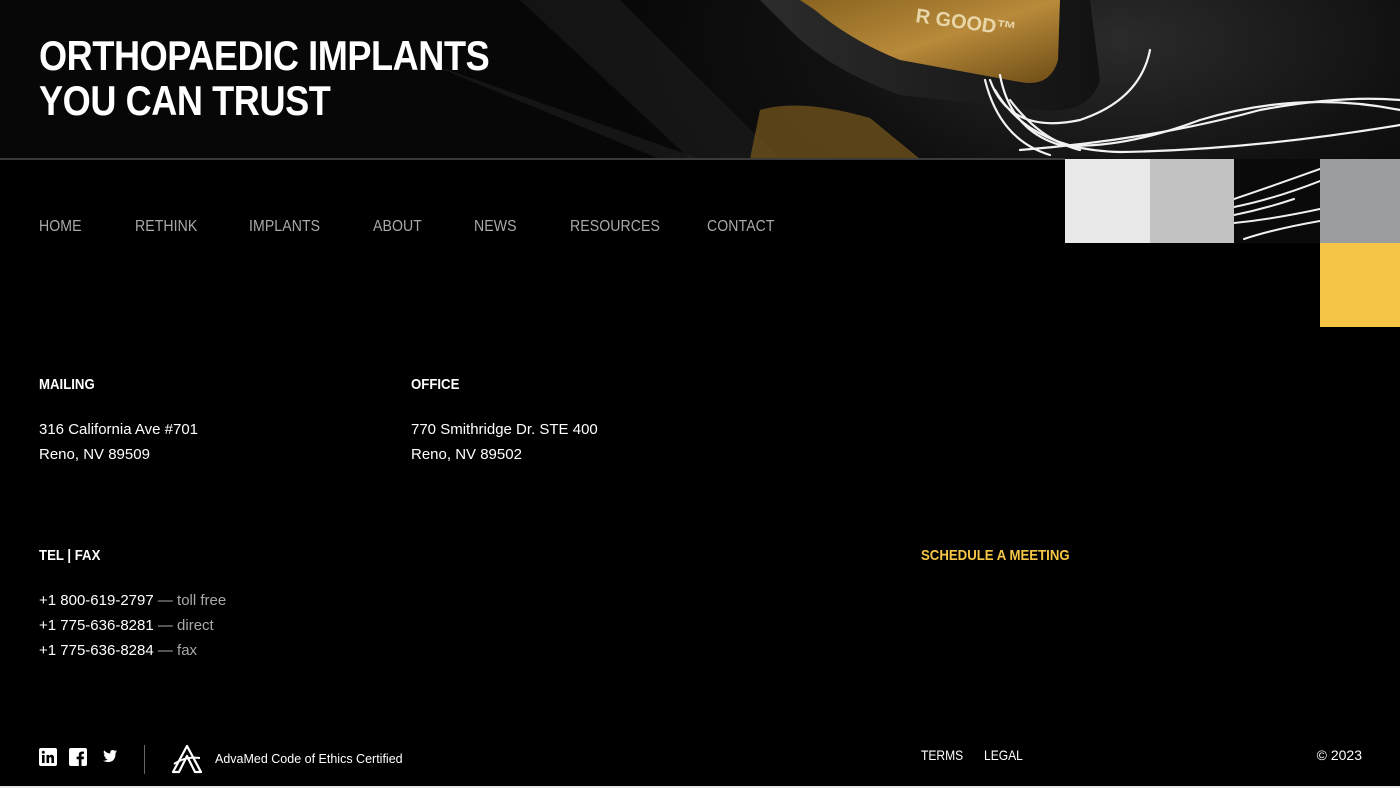 The height and width of the screenshot is (788, 1400). Describe the element at coordinates (119, 429) in the screenshot. I see `mailing-address-line-1: 316 California Ave #701` at that location.